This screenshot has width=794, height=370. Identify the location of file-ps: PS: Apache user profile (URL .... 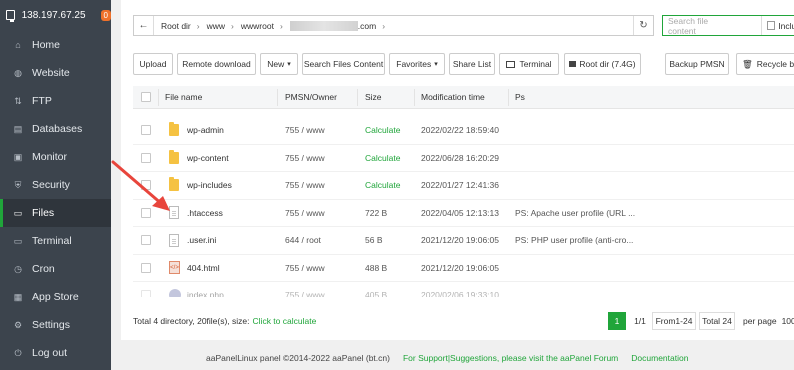
(575, 213).